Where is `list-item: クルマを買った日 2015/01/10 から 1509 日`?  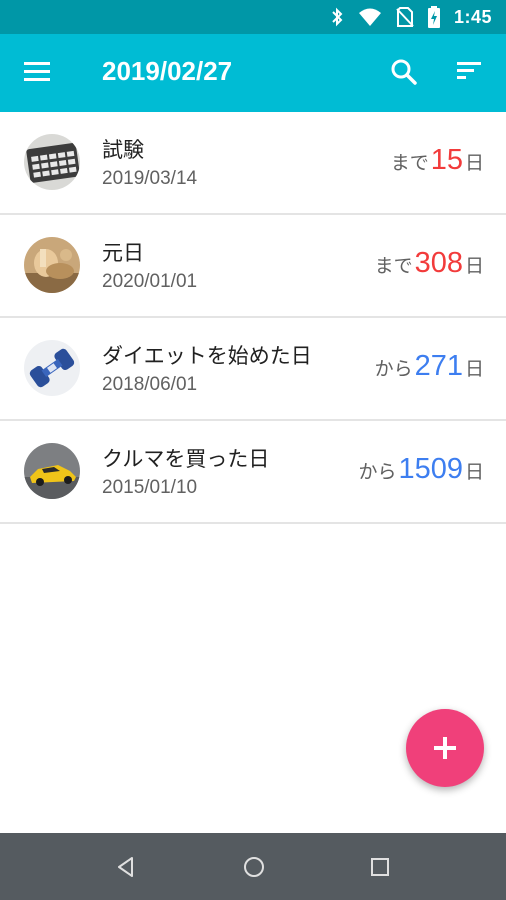
list-item: クルマを買った日 2015/01/10 から 1509 日 is located at coordinates (253, 472).